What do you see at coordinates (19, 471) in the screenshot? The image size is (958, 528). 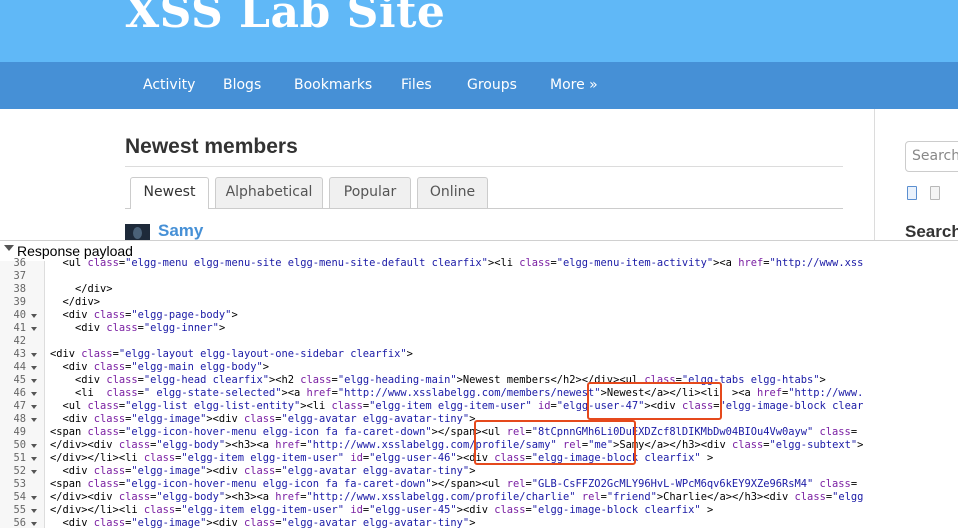 I see `line-number: 52` at bounding box center [19, 471].